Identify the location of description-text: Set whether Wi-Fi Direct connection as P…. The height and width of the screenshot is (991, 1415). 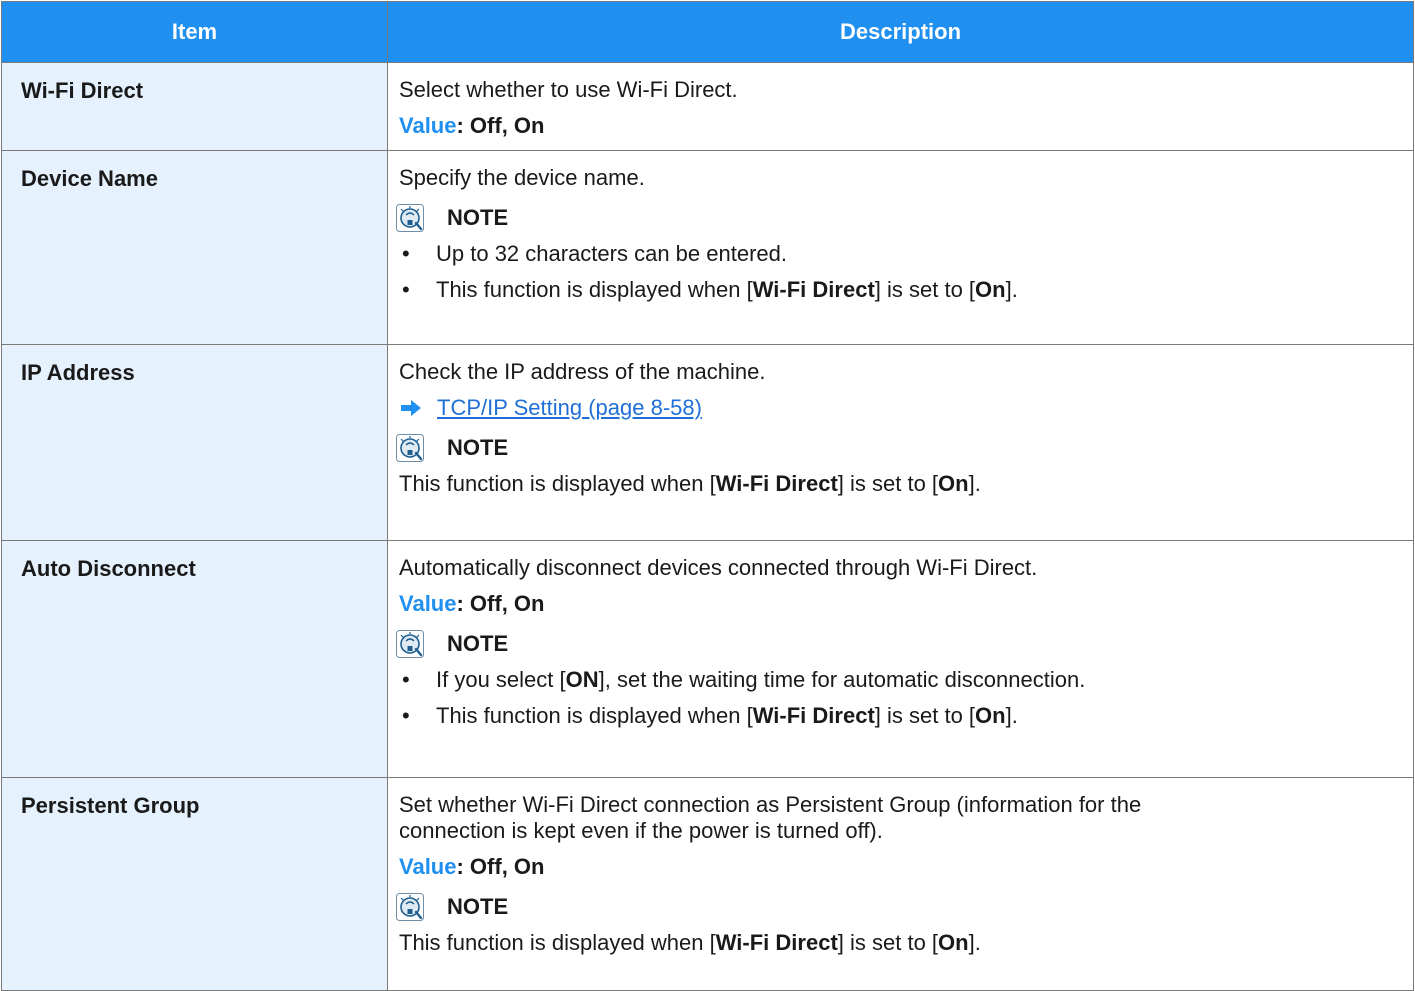
(770, 817).